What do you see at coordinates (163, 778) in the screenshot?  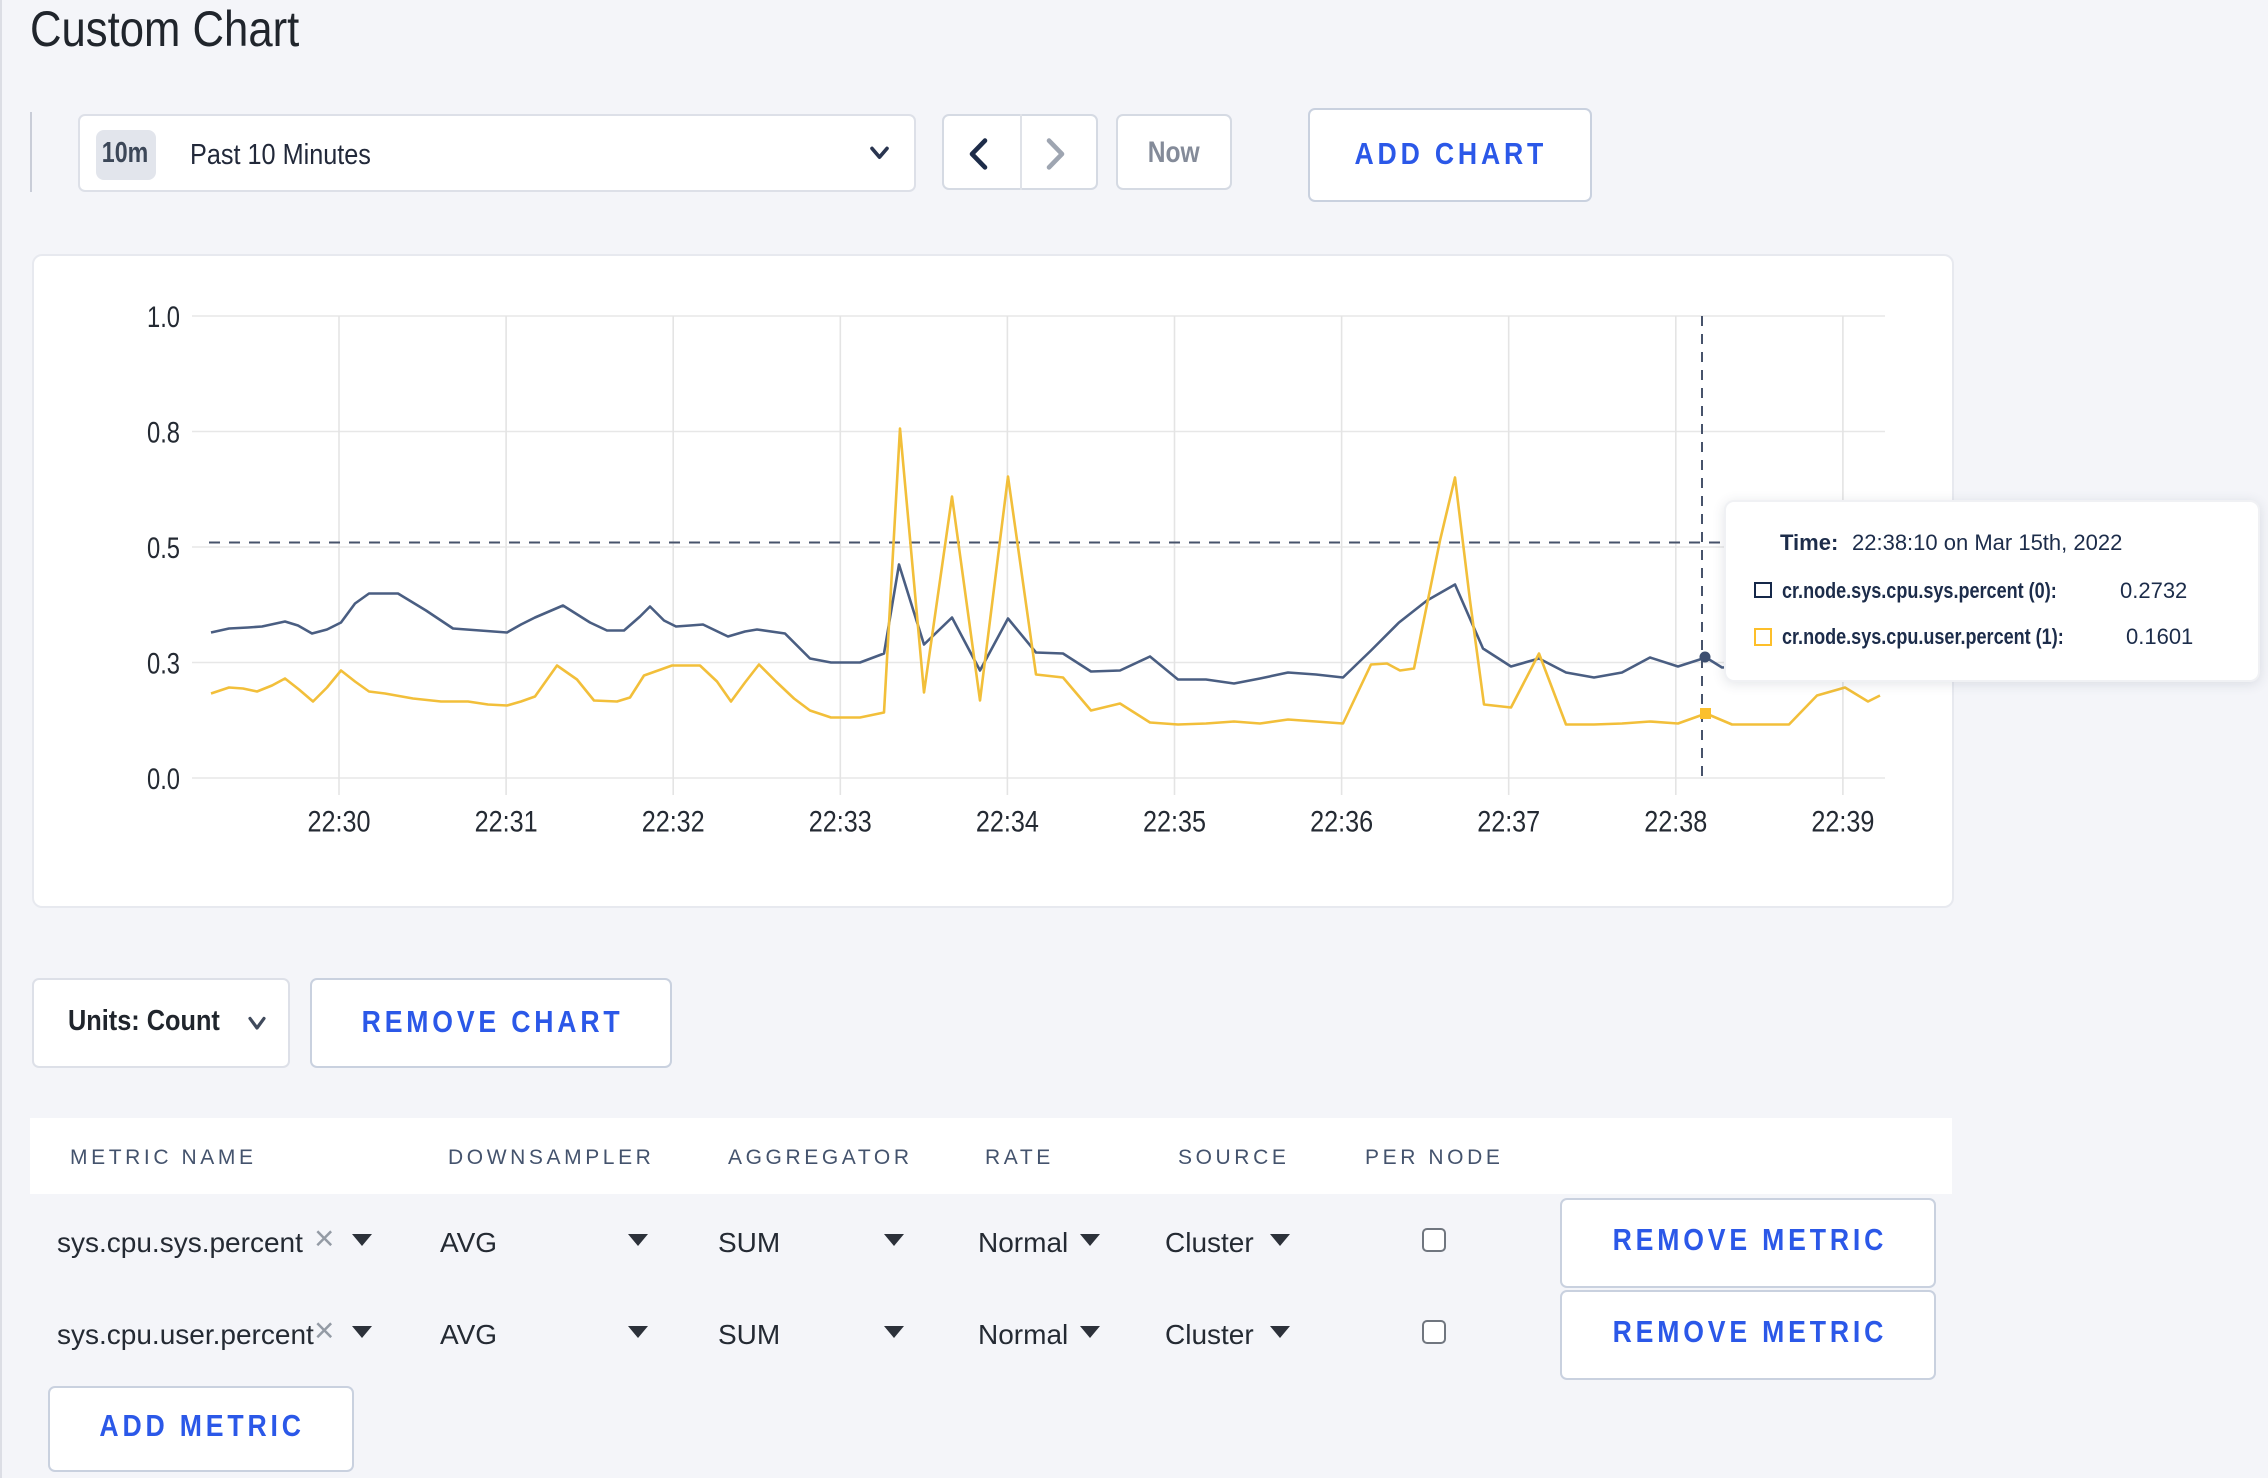 I see `svg-text: 0.0` at bounding box center [163, 778].